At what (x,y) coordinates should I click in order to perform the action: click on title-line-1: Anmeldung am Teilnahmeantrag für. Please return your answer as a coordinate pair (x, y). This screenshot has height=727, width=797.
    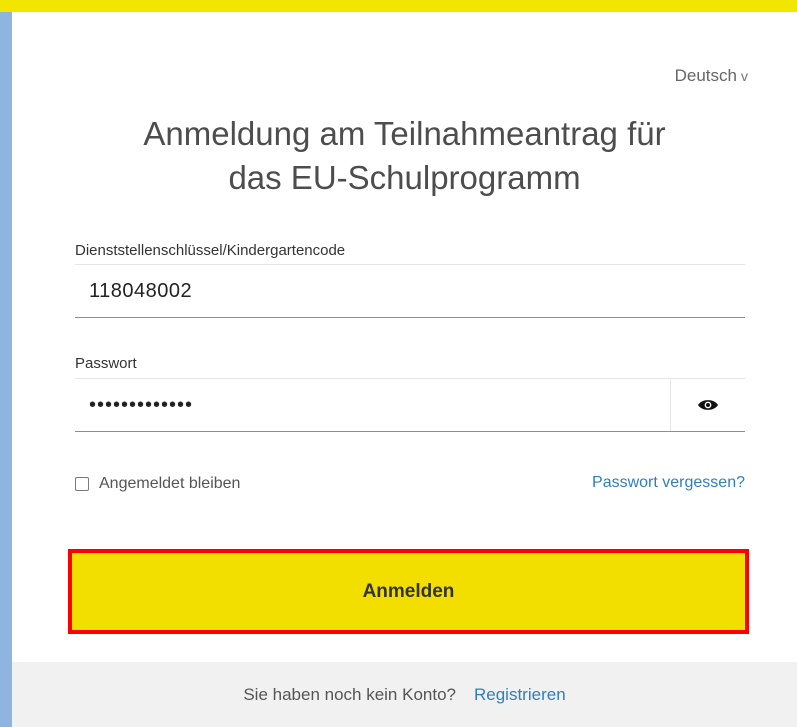
    Looking at the image, I should click on (404, 133).